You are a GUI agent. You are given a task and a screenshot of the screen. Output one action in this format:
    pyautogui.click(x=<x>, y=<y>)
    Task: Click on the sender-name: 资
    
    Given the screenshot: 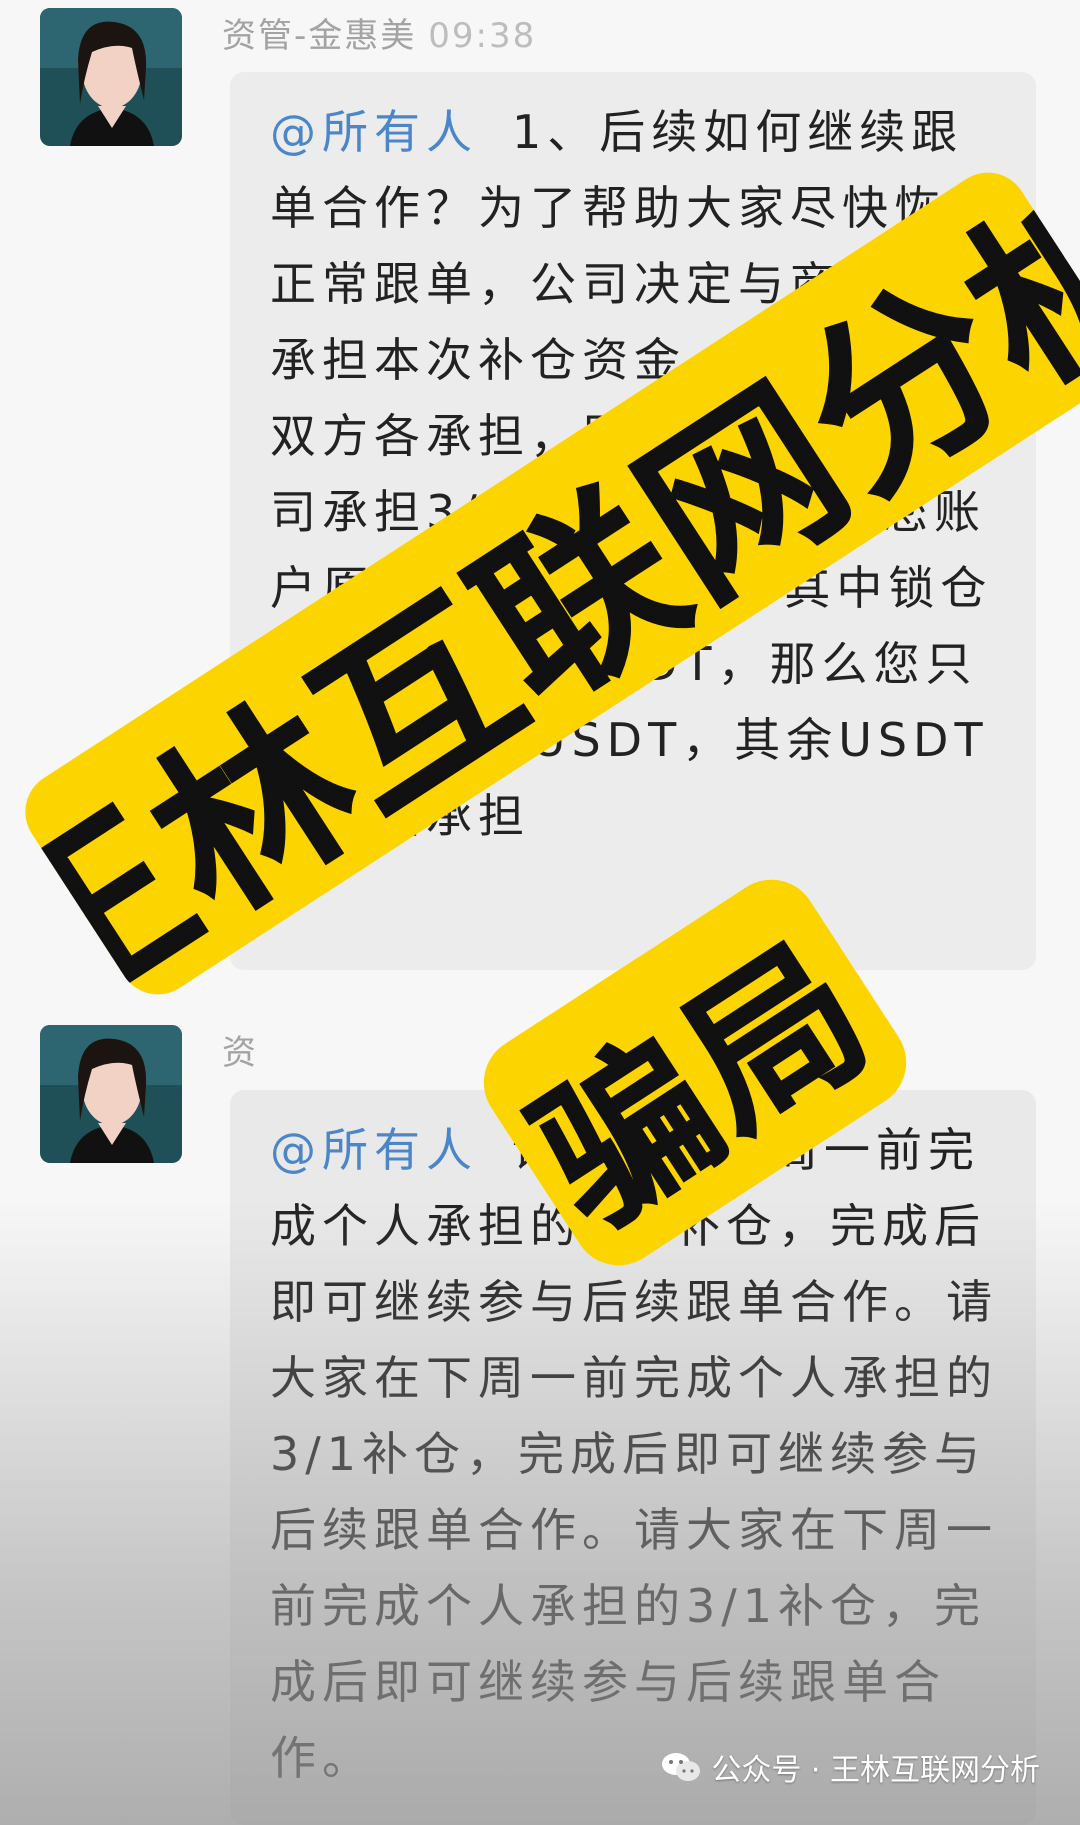 What is the action you would take?
    pyautogui.click(x=239, y=1053)
    